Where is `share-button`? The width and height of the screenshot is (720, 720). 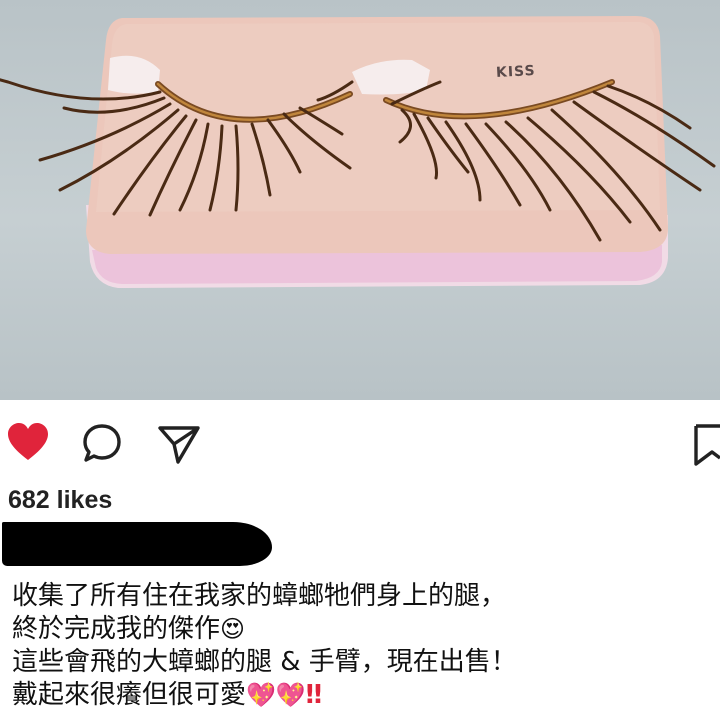
share-button is located at coordinates (179, 446).